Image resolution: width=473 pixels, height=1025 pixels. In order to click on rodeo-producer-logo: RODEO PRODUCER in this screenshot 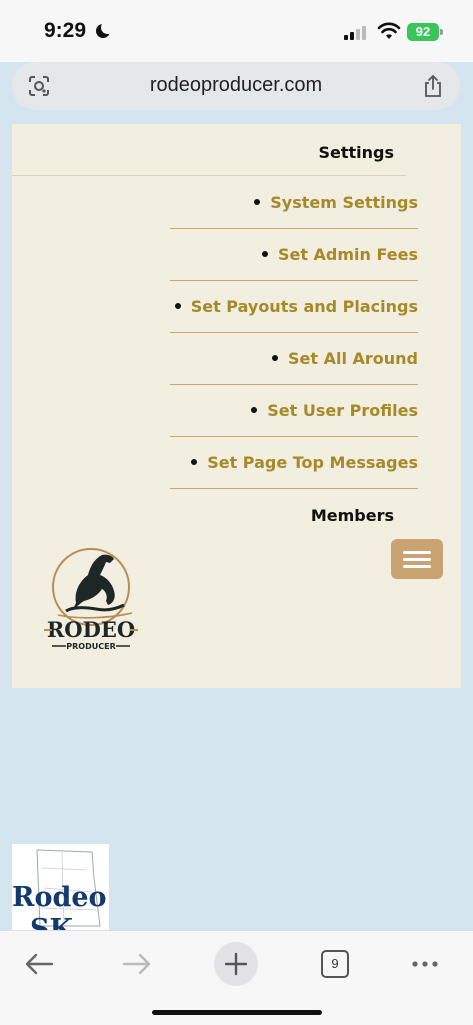, I will do `click(91, 601)`.